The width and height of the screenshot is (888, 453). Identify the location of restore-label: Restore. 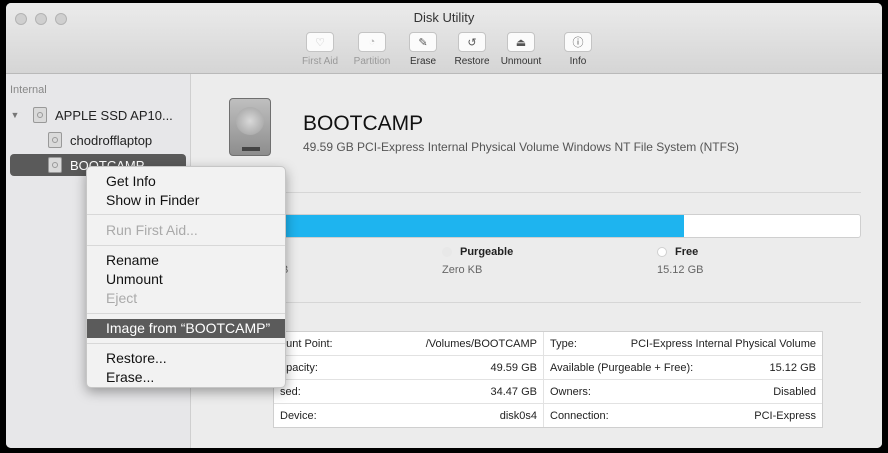
(472, 61).